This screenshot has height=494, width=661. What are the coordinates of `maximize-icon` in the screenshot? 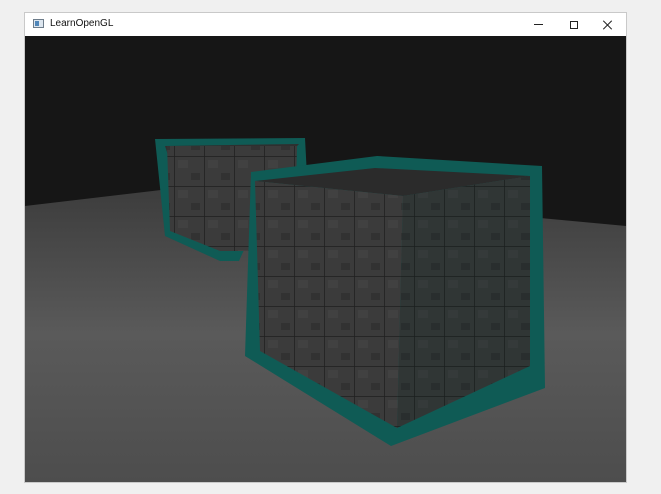 It's located at (574, 24).